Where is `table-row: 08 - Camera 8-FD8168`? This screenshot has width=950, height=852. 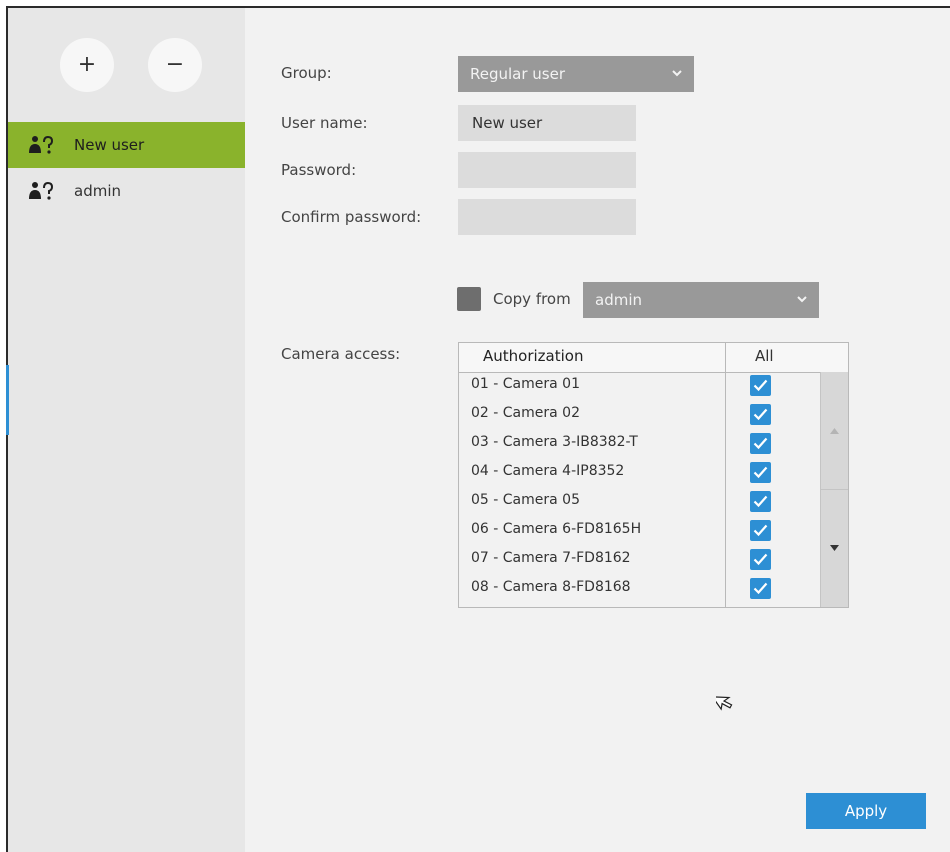 table-row: 08 - Camera 8-FD8168 is located at coordinates (639, 589).